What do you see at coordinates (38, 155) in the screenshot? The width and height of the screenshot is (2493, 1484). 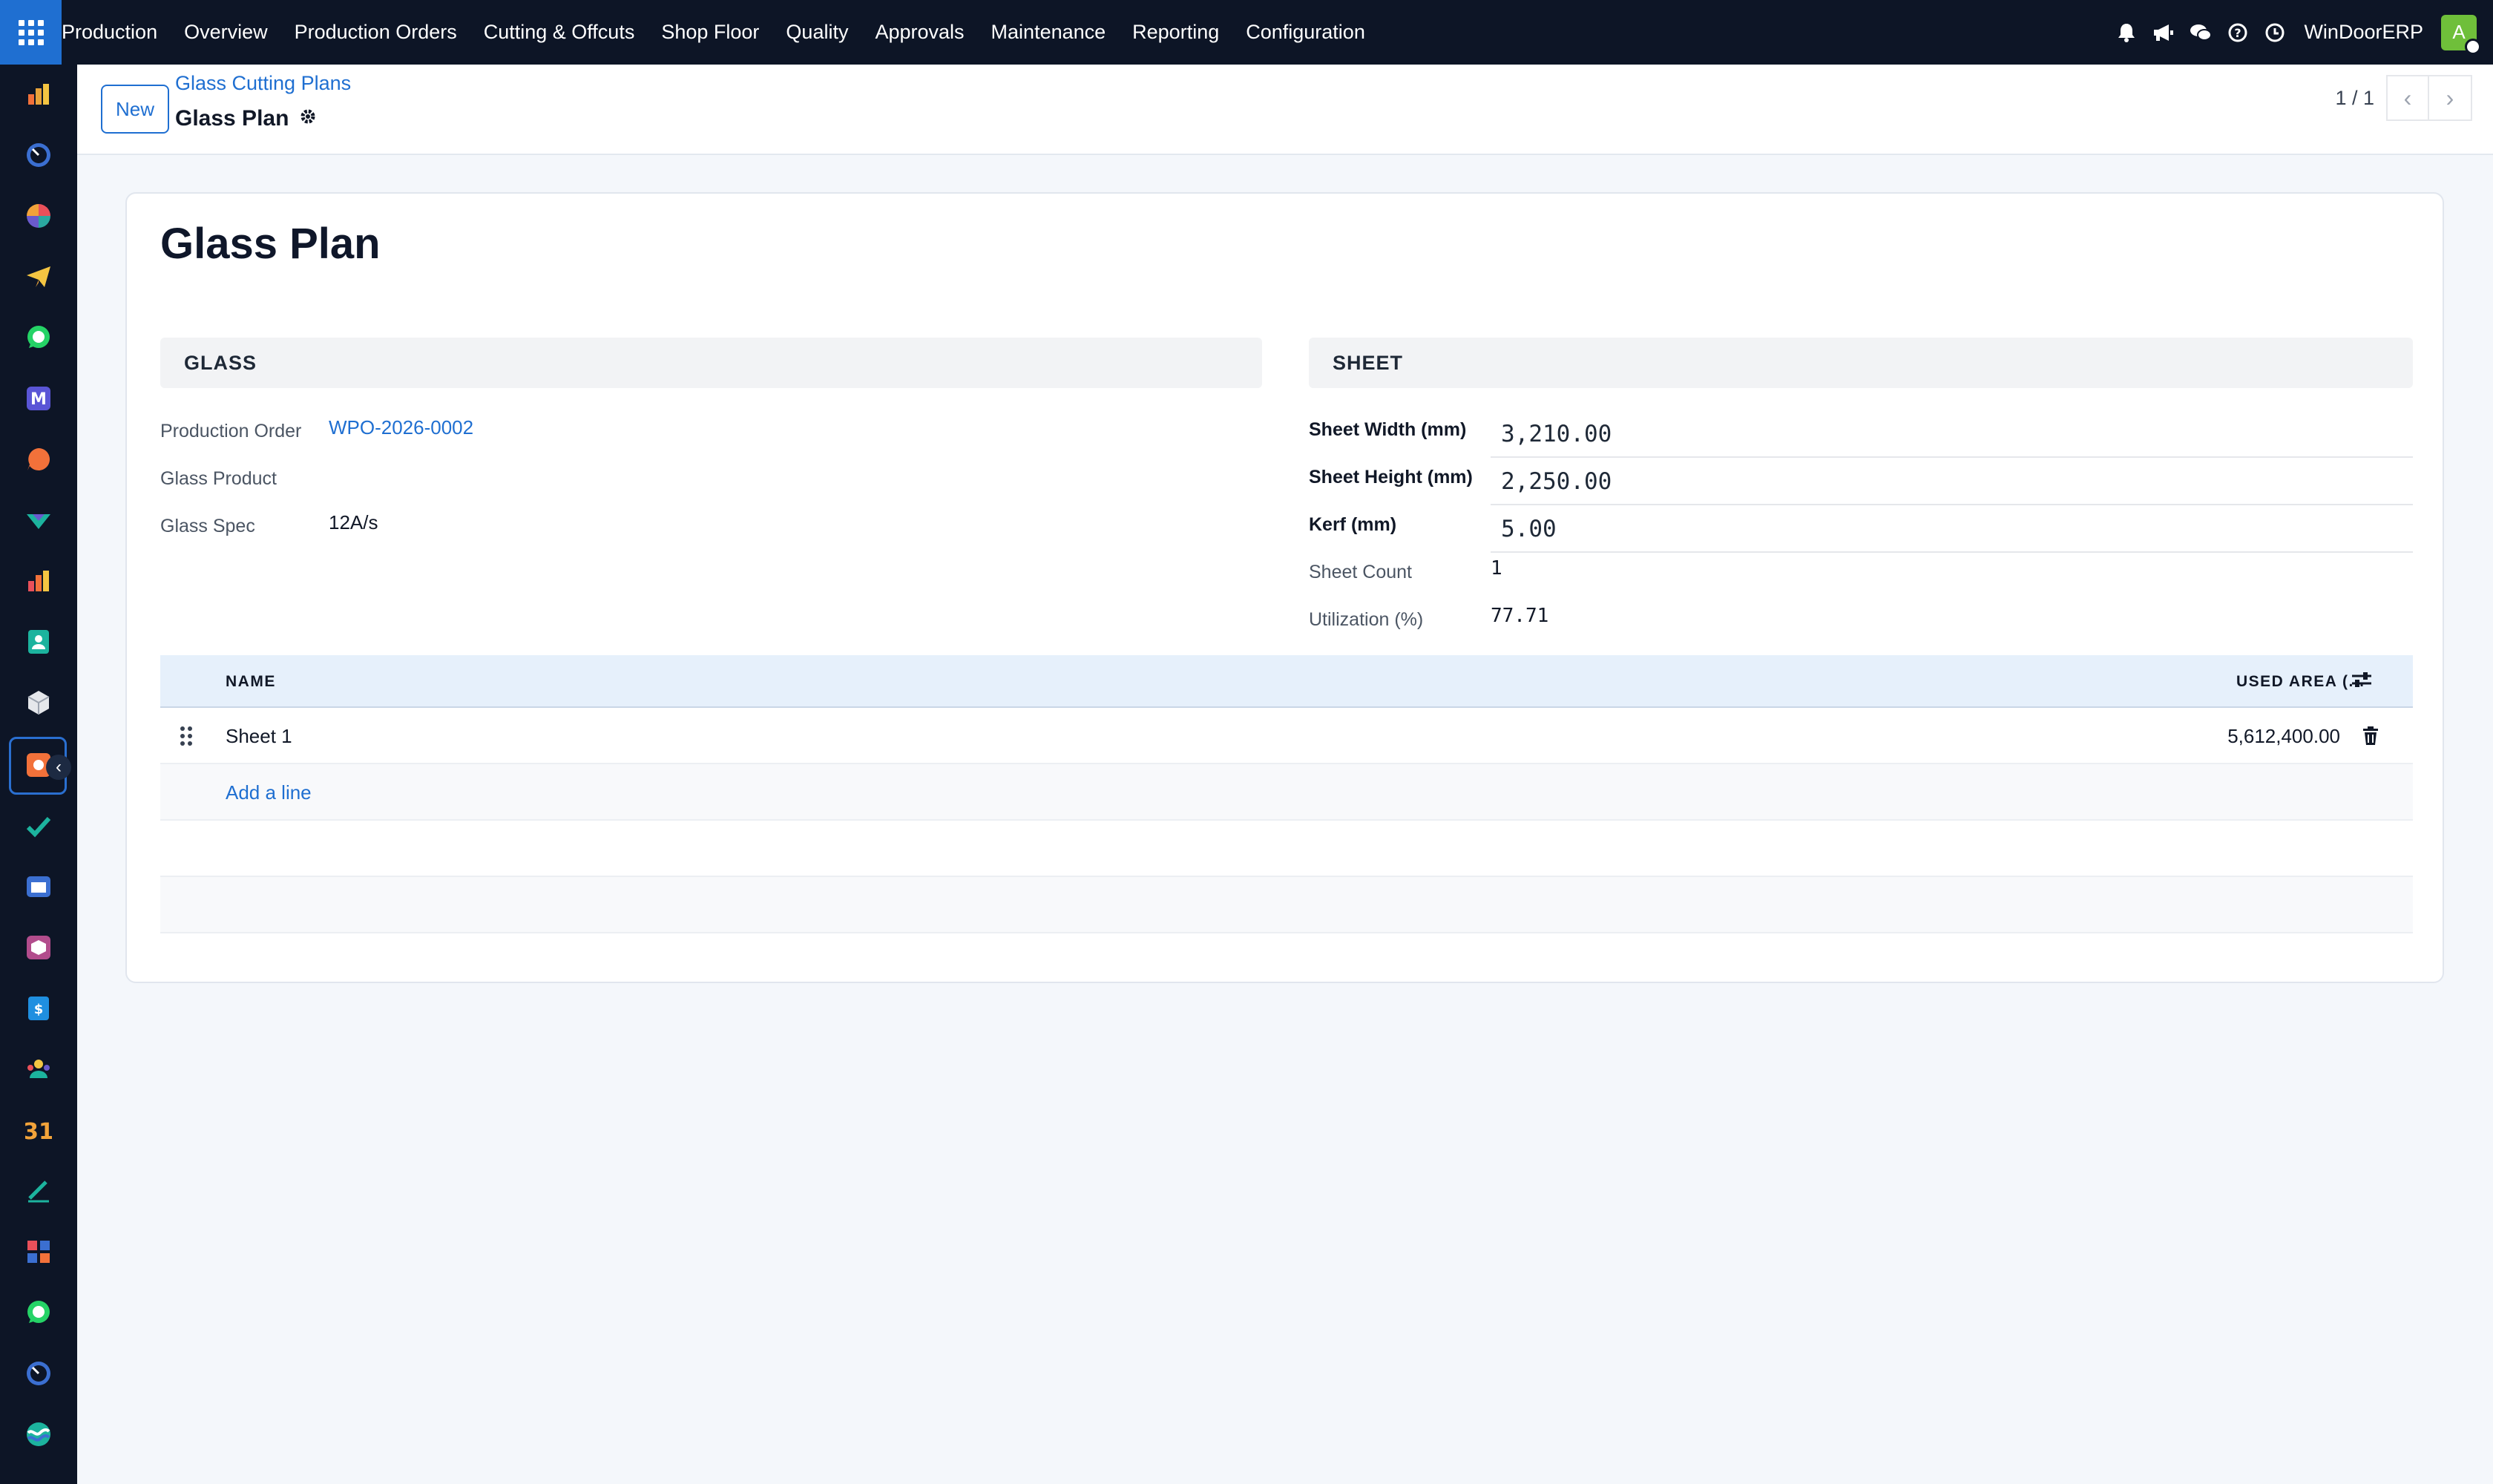 I see `dashboard-gauge-icon` at bounding box center [38, 155].